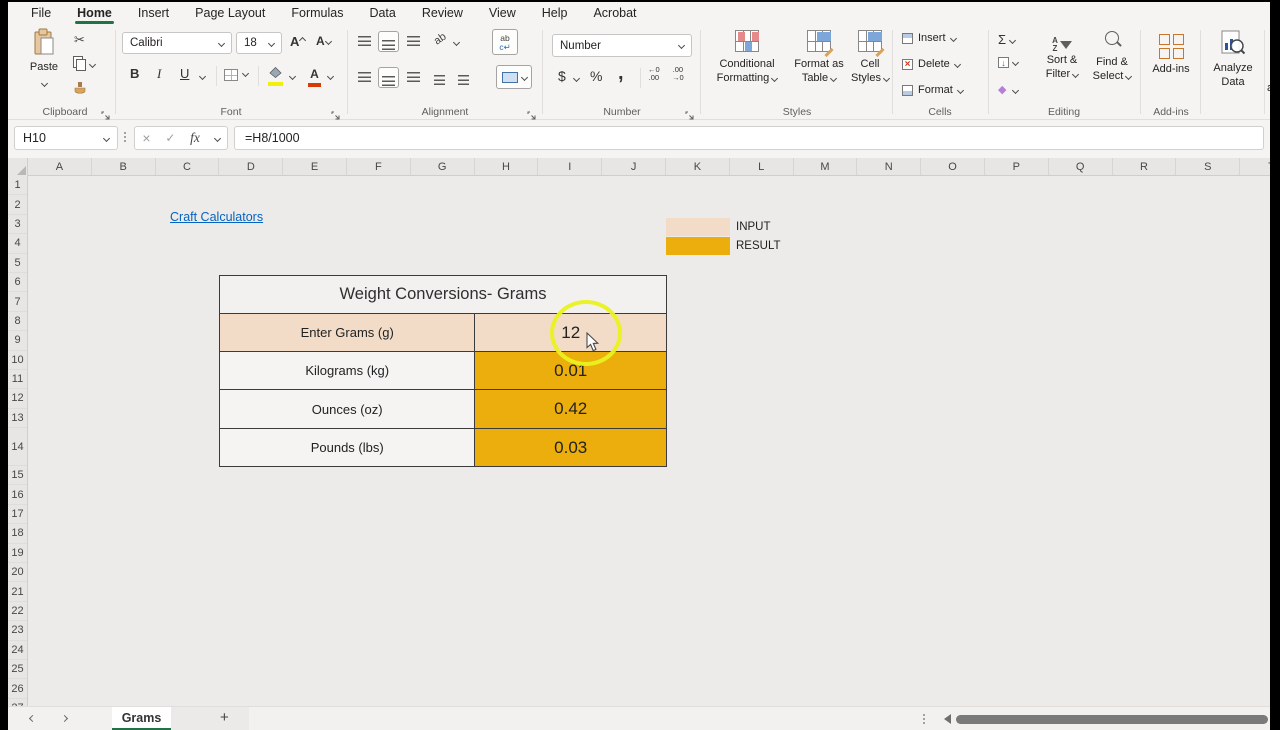  What do you see at coordinates (931, 64) in the screenshot?
I see `delete-cells-button: × Delete` at bounding box center [931, 64].